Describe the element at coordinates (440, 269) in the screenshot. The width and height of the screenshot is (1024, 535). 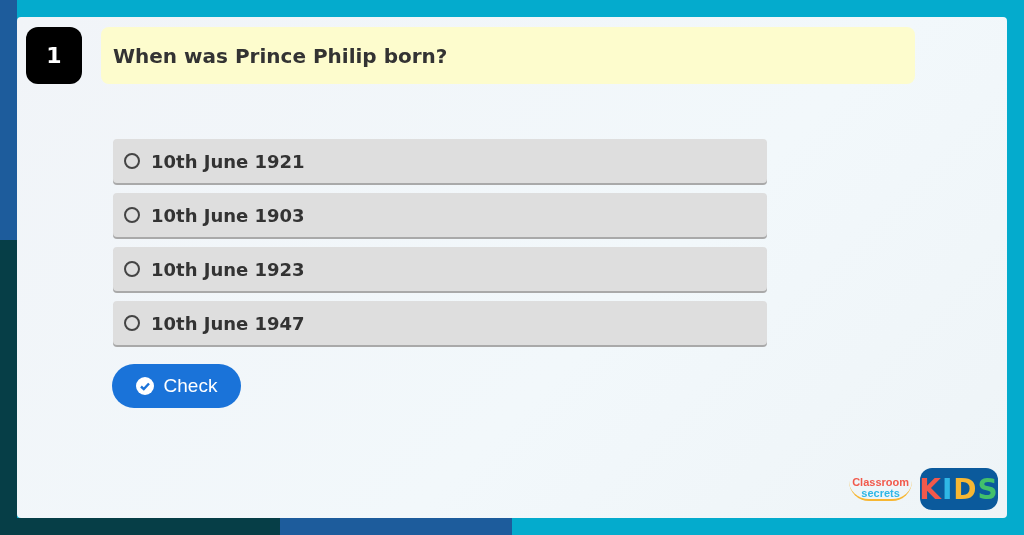
I see `answer-option: 10th June 1923` at that location.